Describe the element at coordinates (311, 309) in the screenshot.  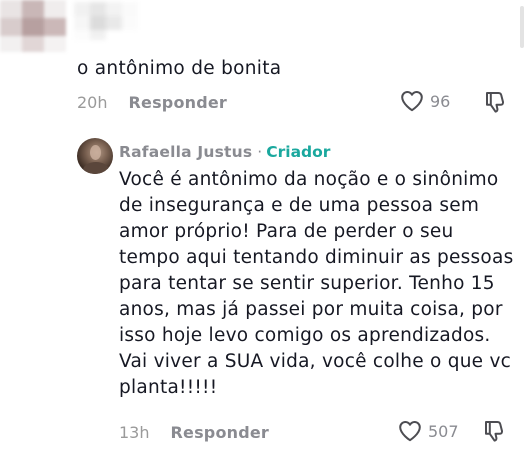
I see `reply-text-line: anos, mas já passei por muita coisa, por` at that location.